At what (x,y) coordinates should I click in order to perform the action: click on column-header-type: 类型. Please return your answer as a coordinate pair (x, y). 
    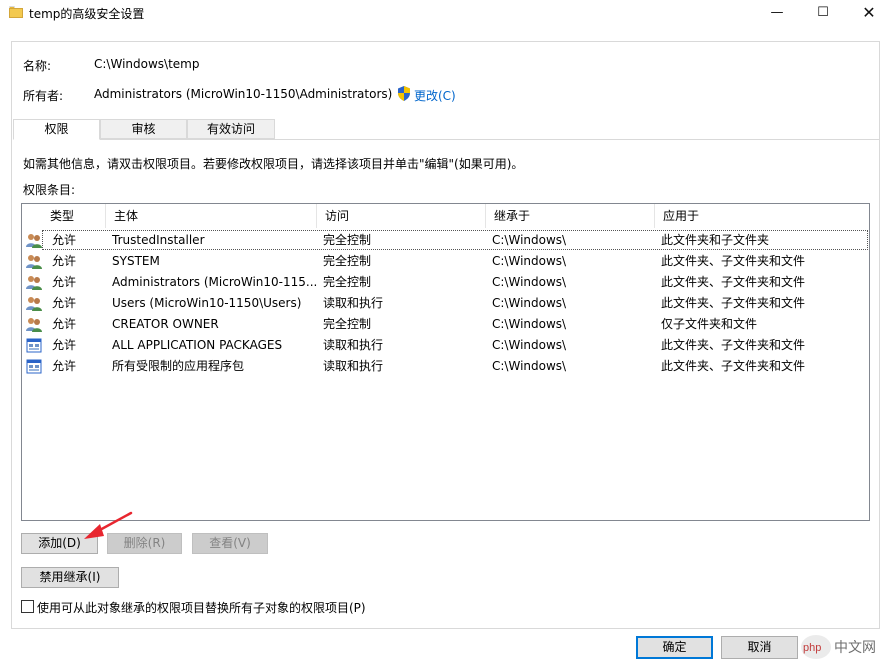
    Looking at the image, I should click on (74, 216).